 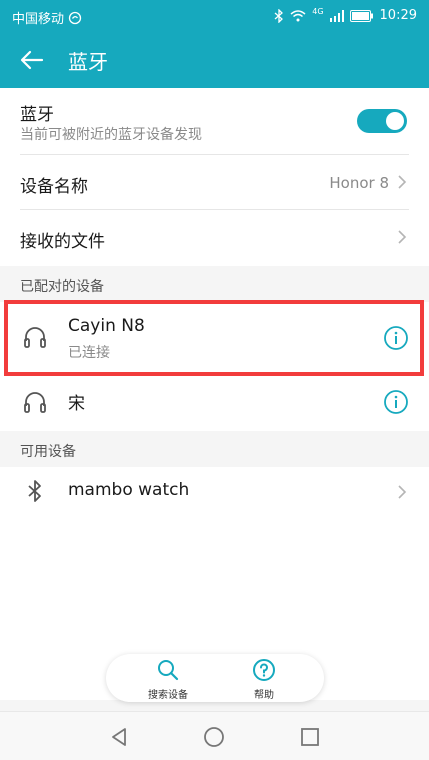 I want to click on highlight-box, so click(x=214, y=338).